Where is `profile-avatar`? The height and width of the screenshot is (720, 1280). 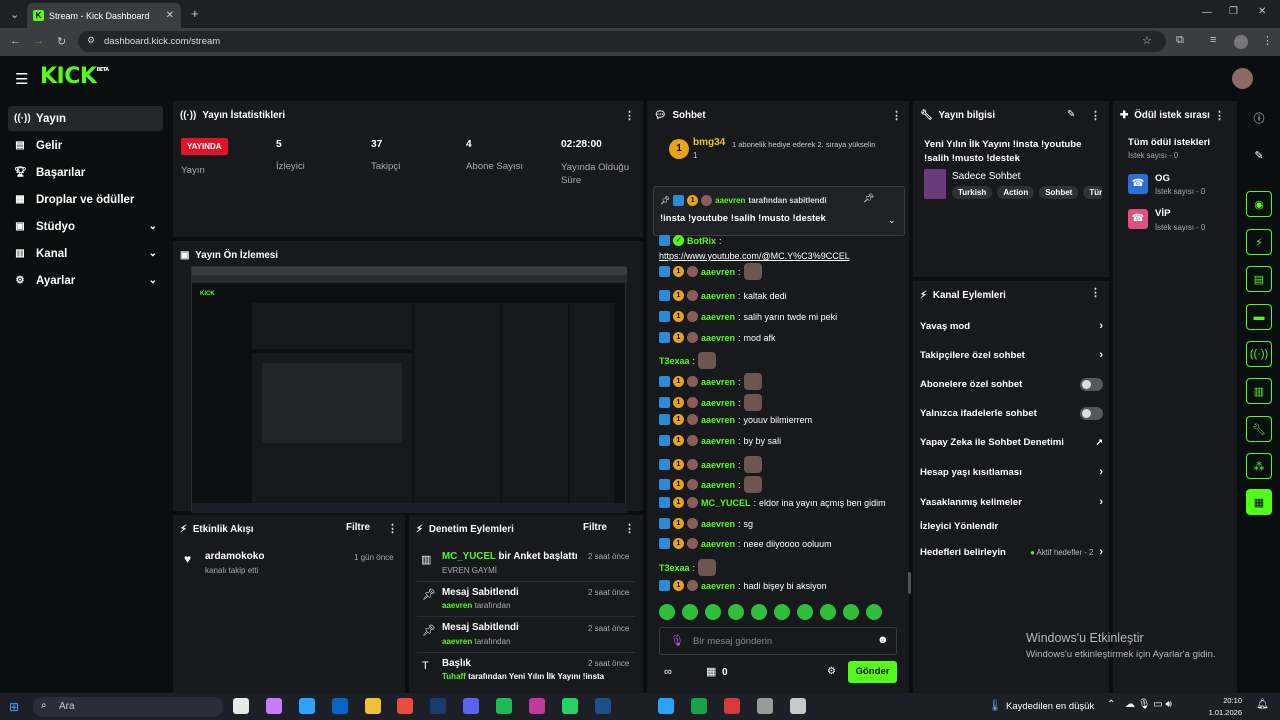 profile-avatar is located at coordinates (1241, 42).